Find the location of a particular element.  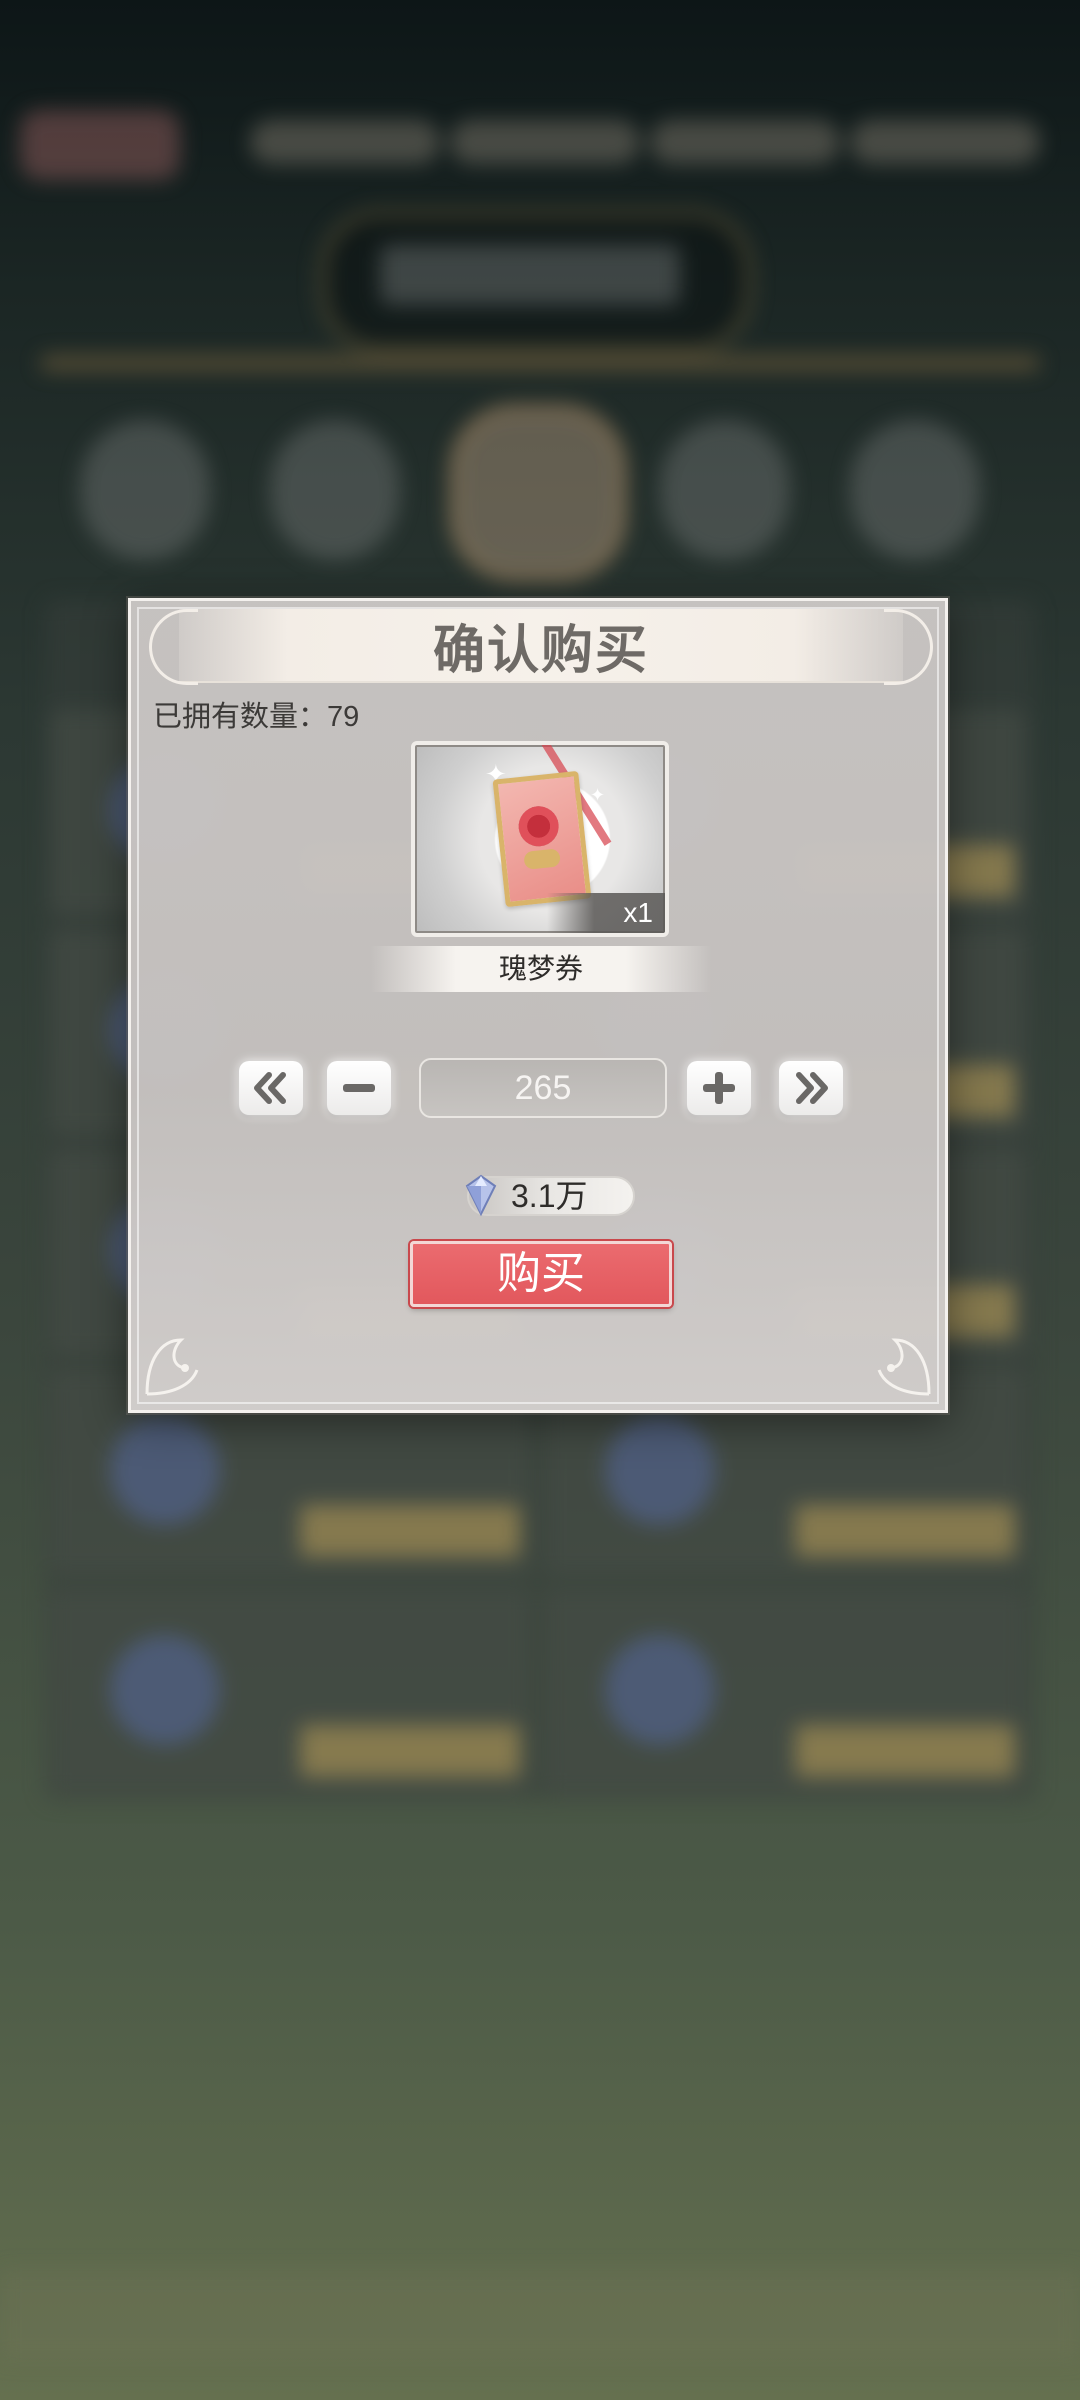

item-quantity-tag: x1 is located at coordinates (606, 913).